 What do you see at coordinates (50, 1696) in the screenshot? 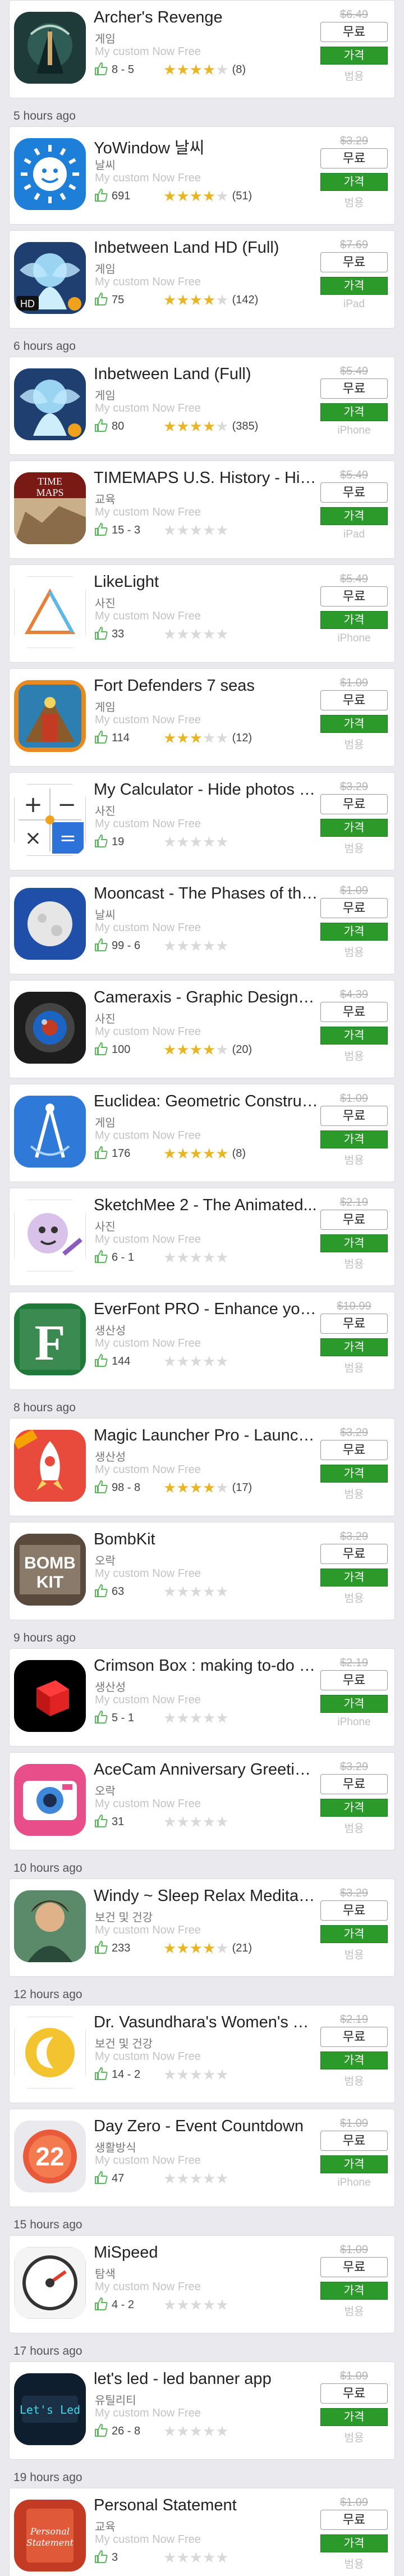
I see `red-box-icon` at bounding box center [50, 1696].